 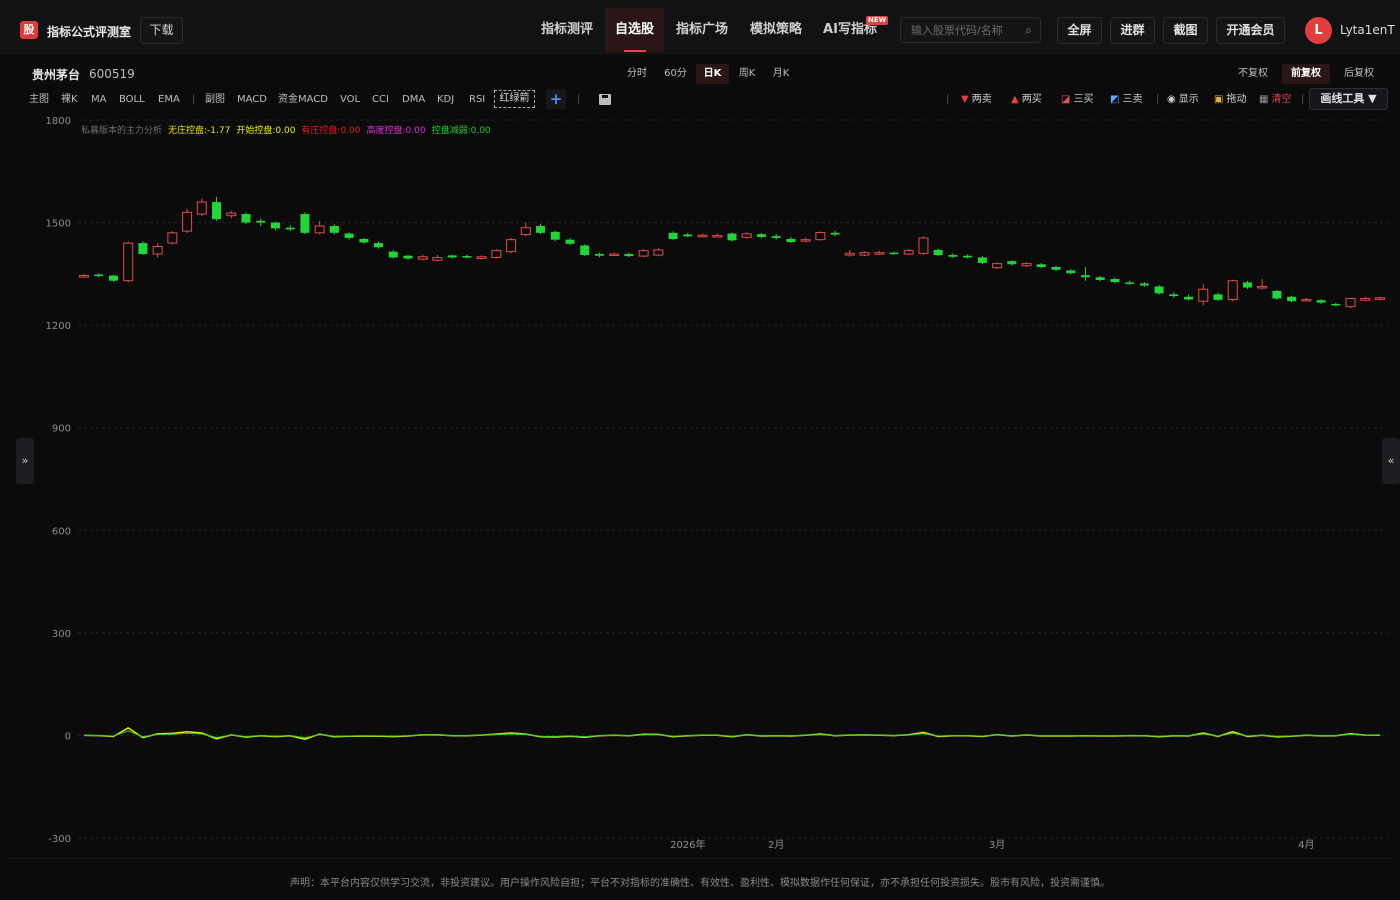 What do you see at coordinates (477, 100) in the screenshot?
I see `ind-rsi: RSI` at bounding box center [477, 100].